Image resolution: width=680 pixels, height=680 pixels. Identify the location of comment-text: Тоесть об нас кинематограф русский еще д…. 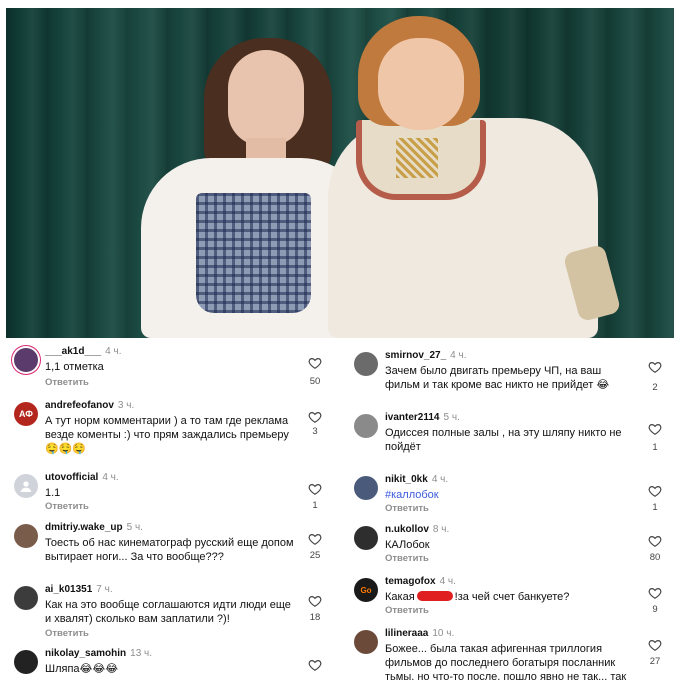
(169, 550).